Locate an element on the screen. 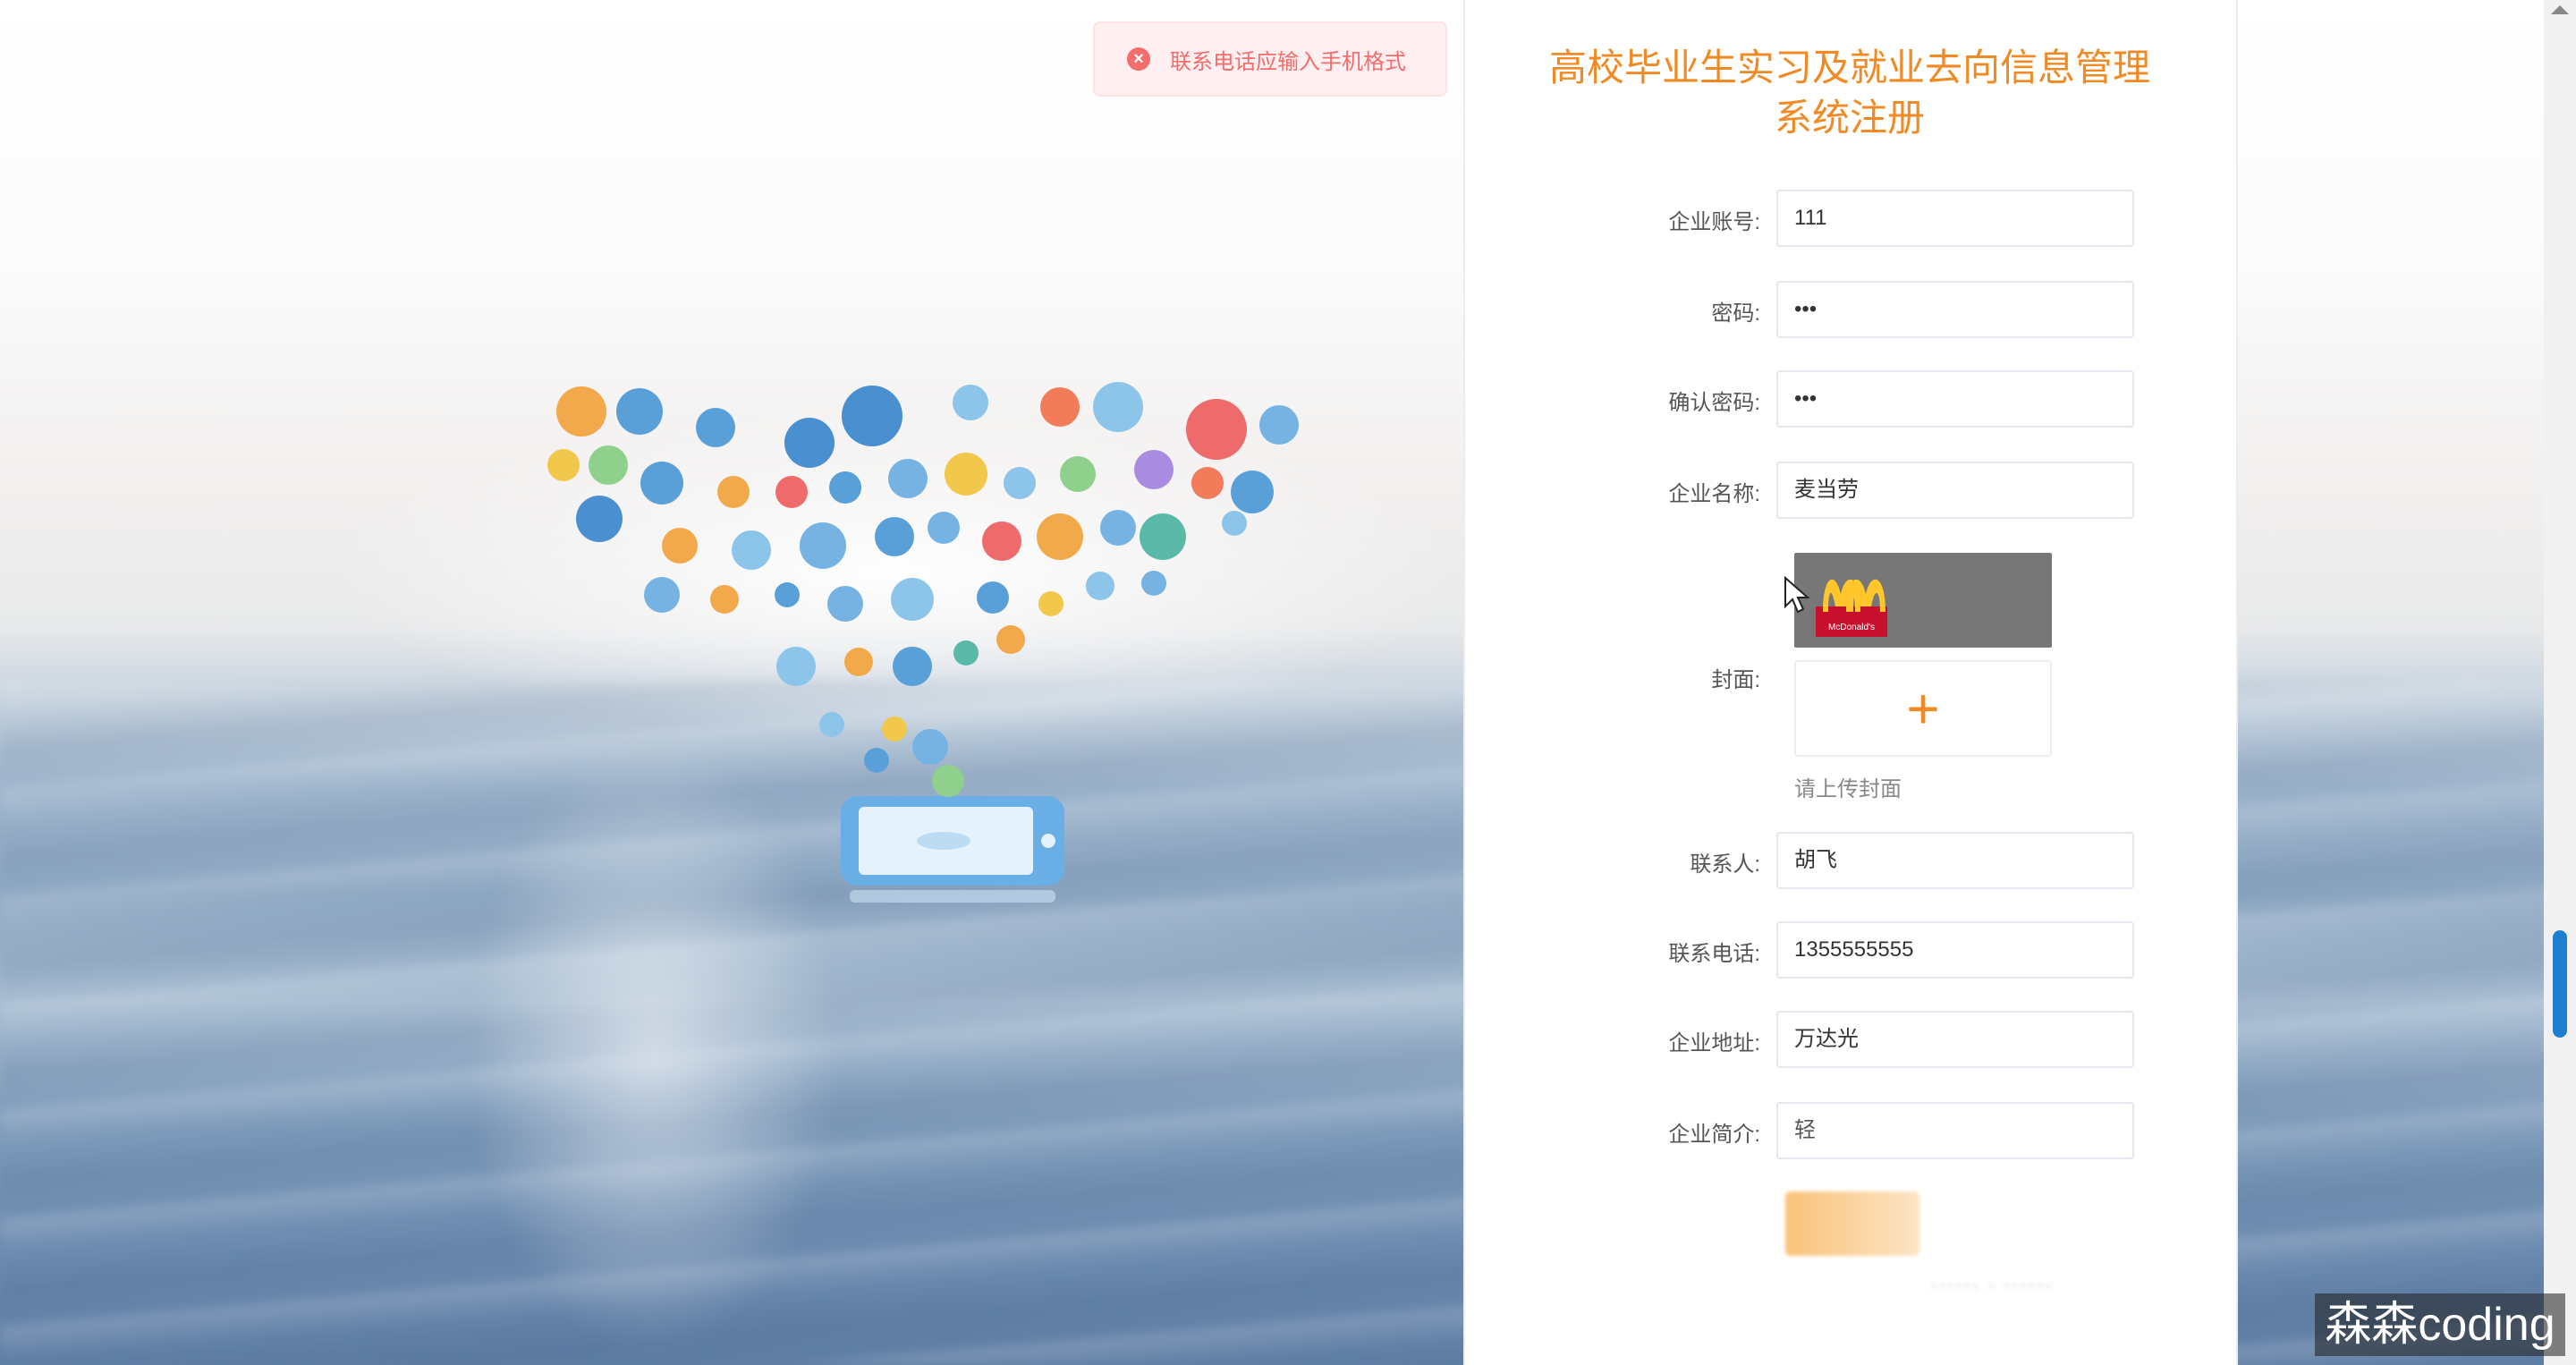 This screenshot has height=1365, width=2576. bottom-links-blurred: ······ · ······ is located at coordinates (1991, 1285).